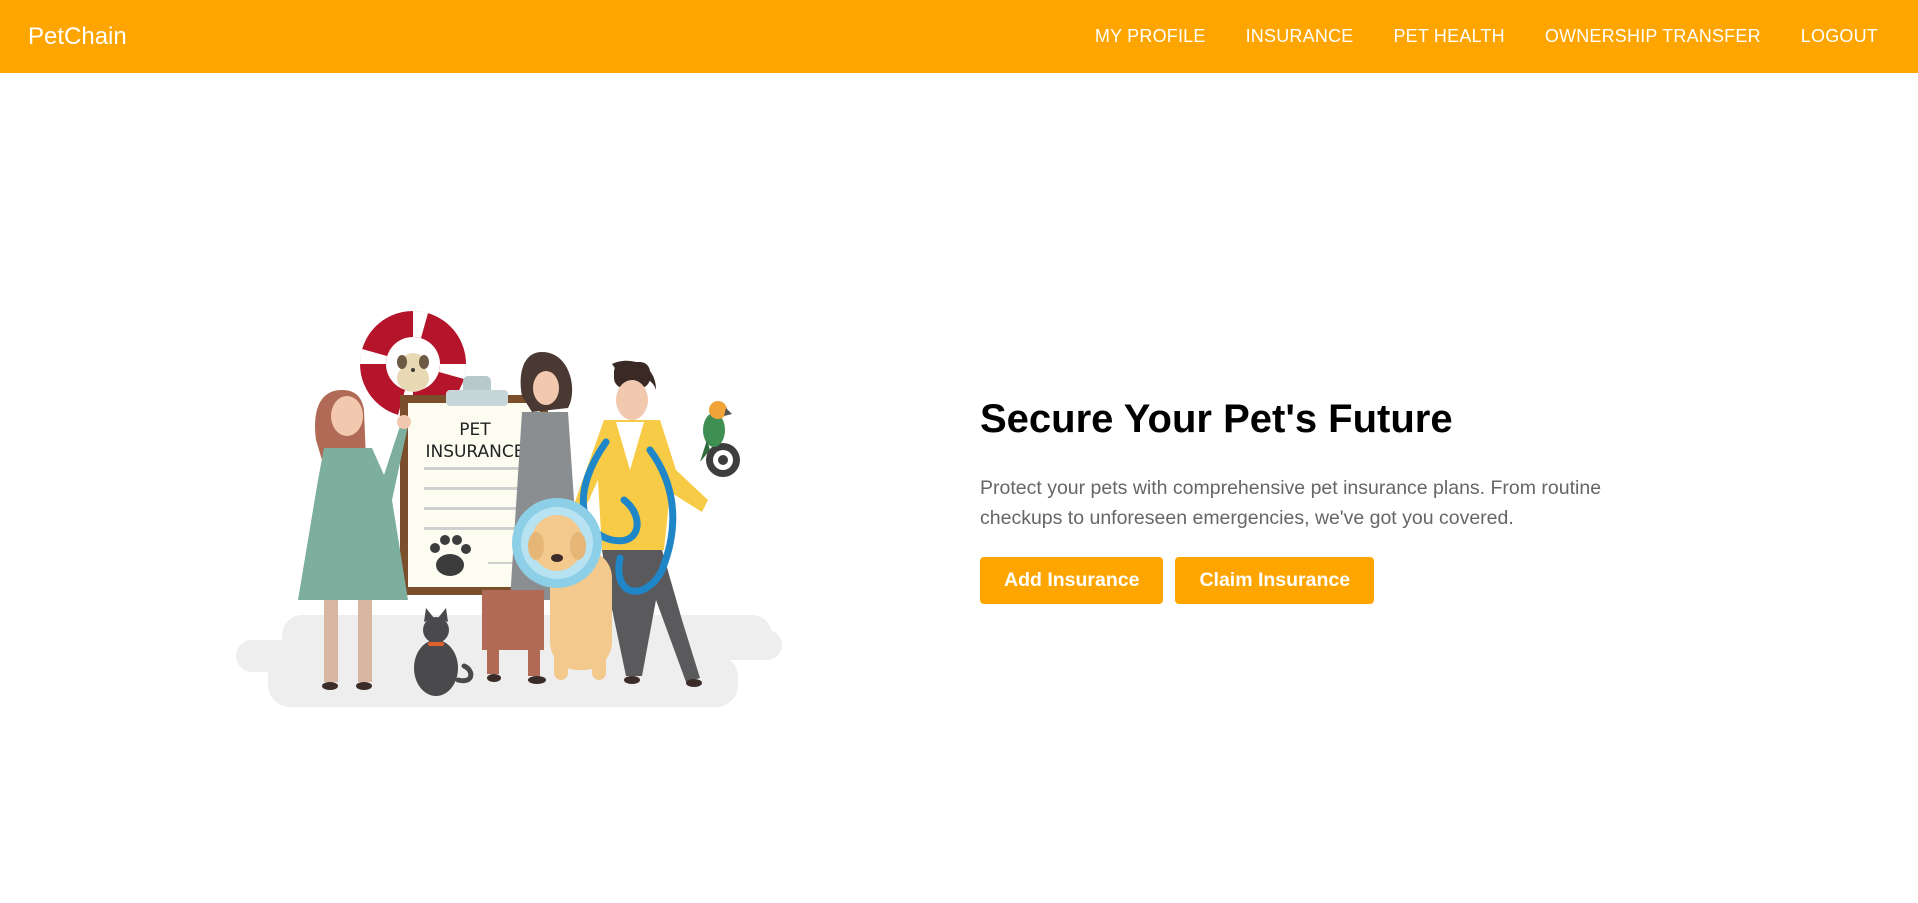 The width and height of the screenshot is (1918, 903). Describe the element at coordinates (1150, 36) in the screenshot. I see `nav-link-my-profile: MY PROFILE` at that location.